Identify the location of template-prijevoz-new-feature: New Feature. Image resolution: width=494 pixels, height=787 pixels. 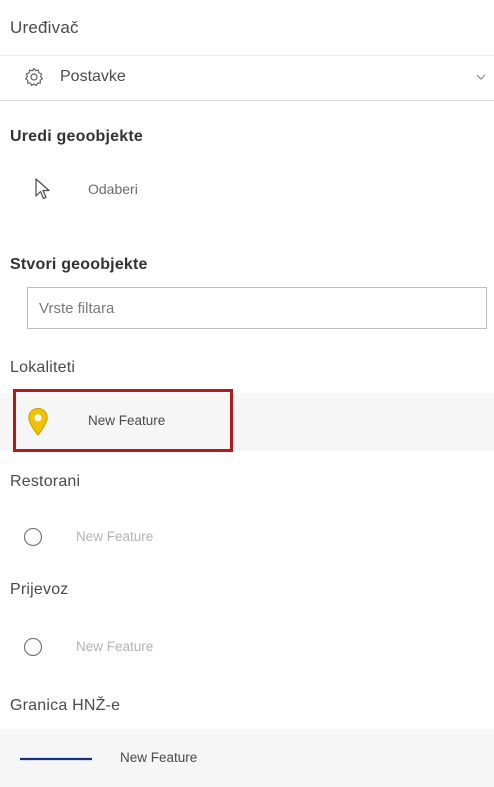
(247, 646).